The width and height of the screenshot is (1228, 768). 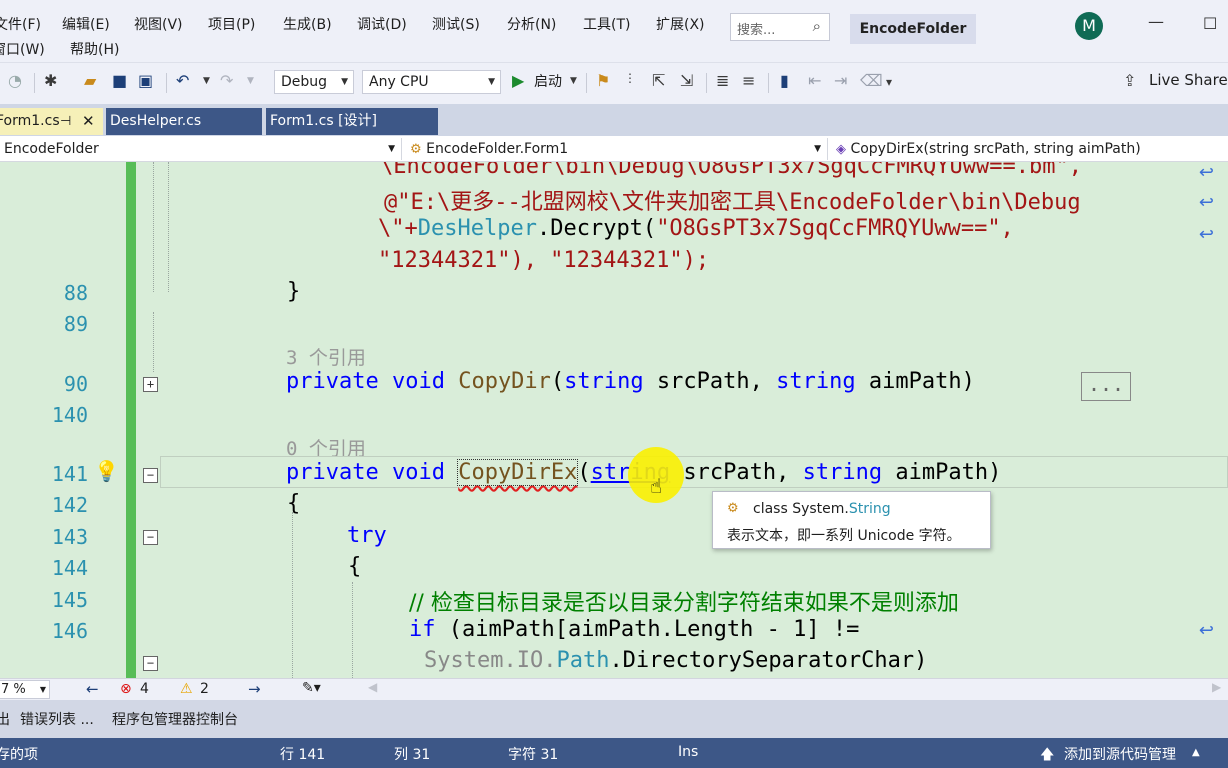 I want to click on expand-icon: +, so click(x=150, y=384).